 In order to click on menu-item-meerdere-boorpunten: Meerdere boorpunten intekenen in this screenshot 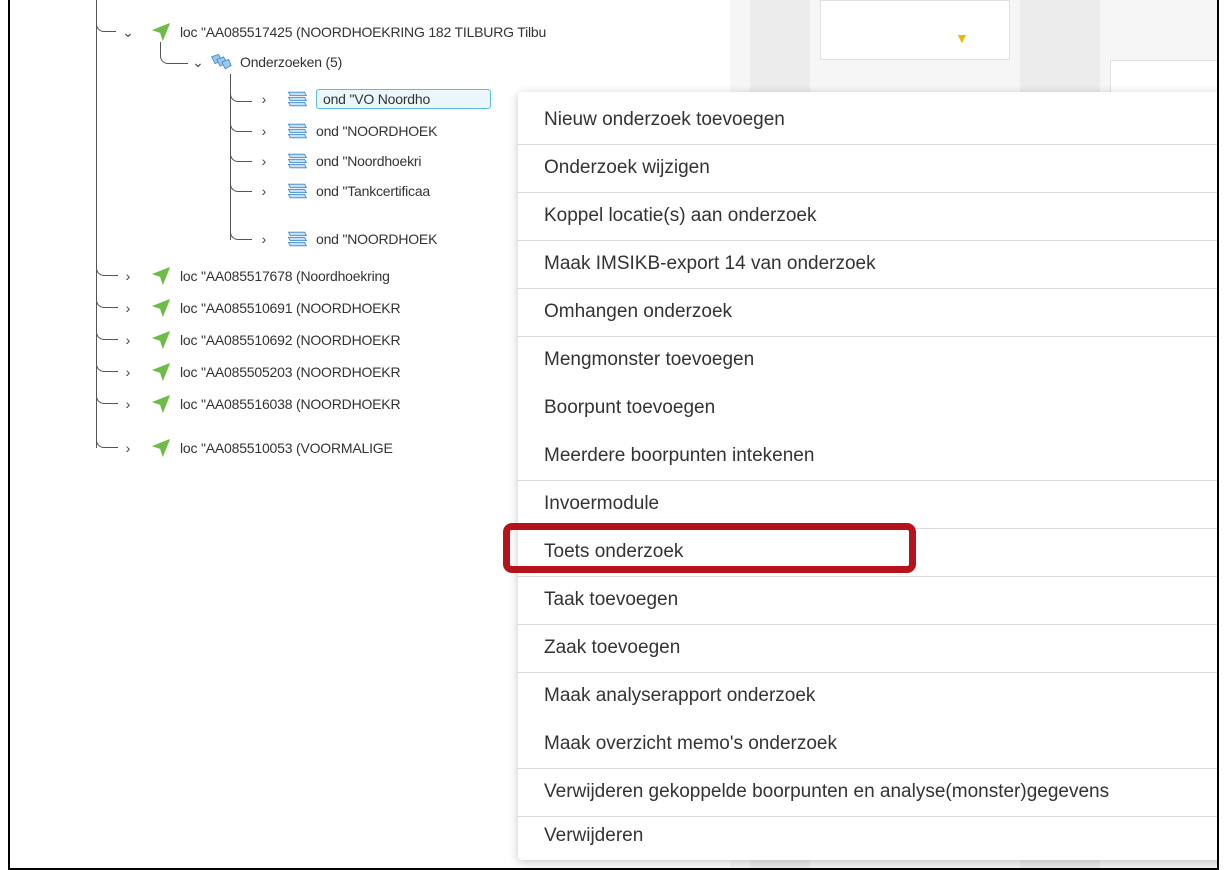, I will do `click(867, 456)`.